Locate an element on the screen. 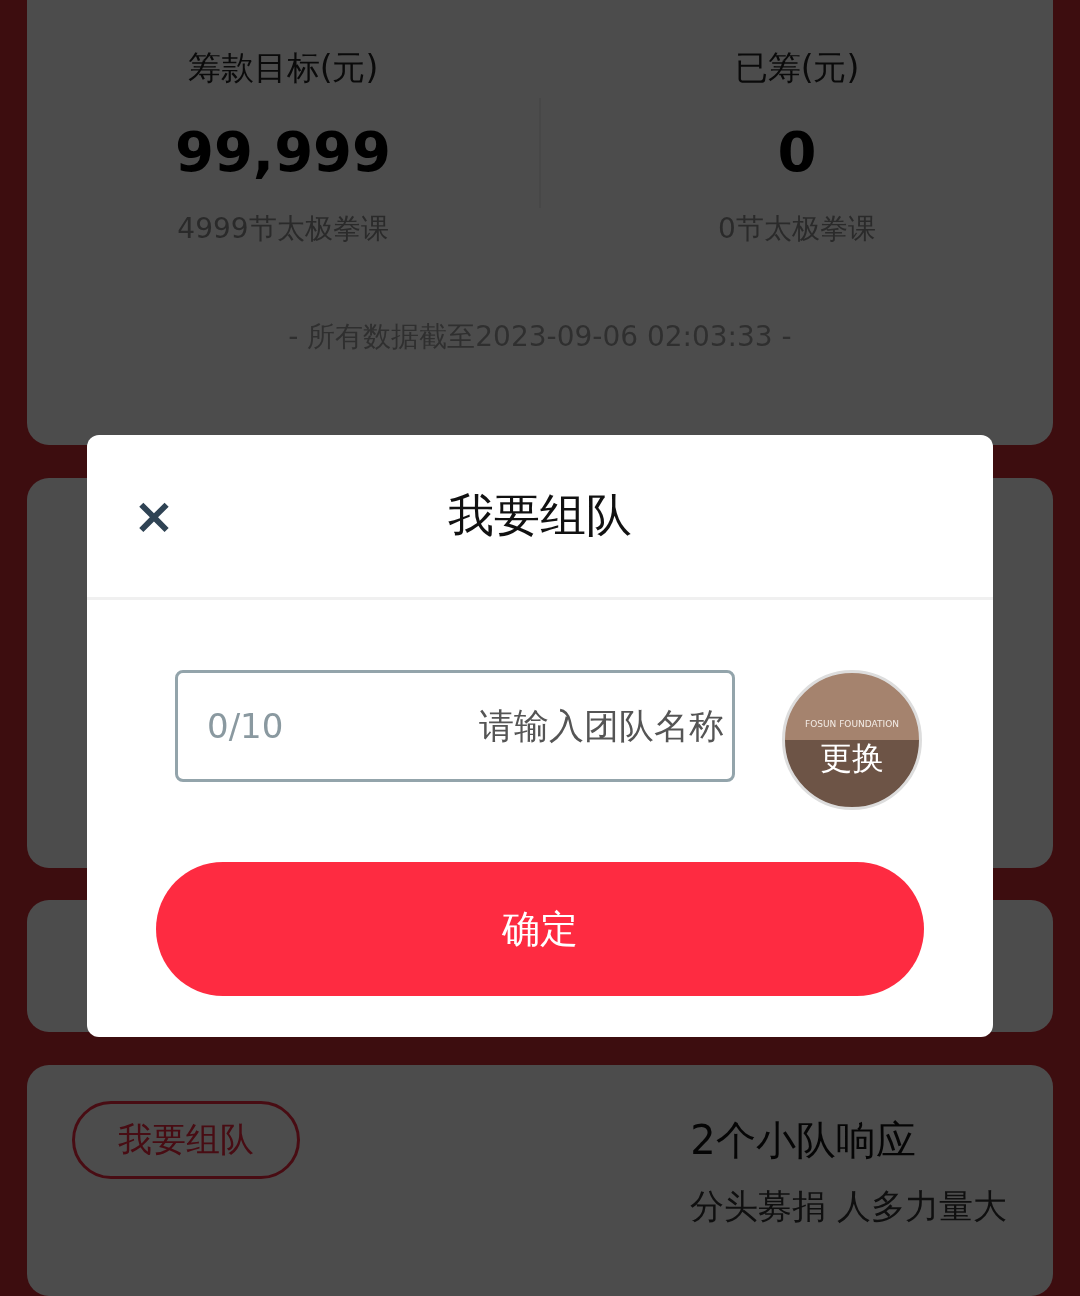 The width and height of the screenshot is (1080, 1296). char-count: 0/10 is located at coordinates (245, 726).